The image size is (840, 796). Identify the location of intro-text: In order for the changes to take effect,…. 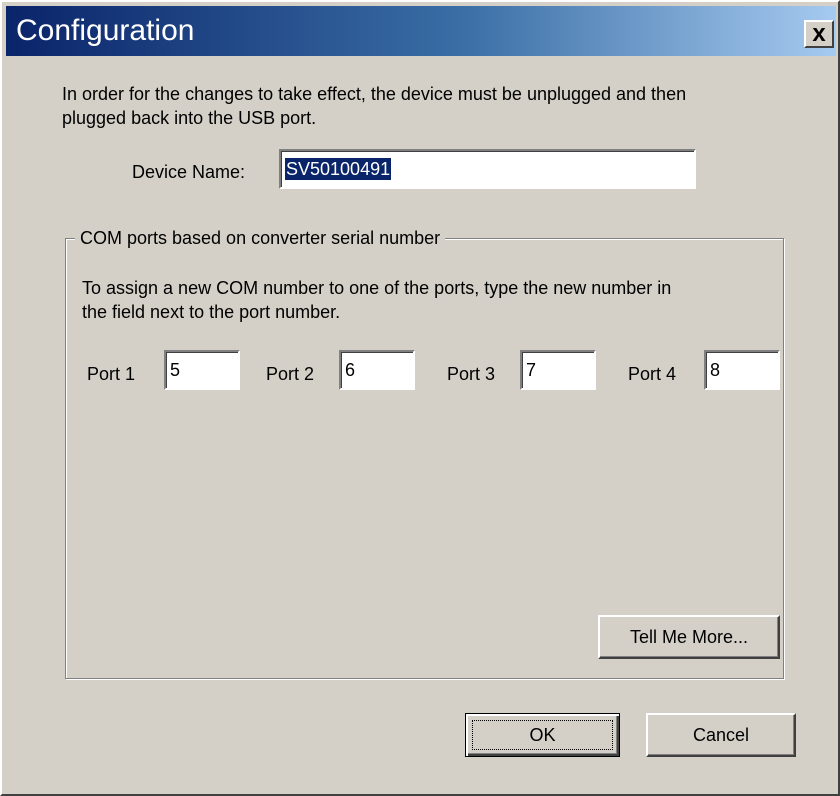
(374, 106).